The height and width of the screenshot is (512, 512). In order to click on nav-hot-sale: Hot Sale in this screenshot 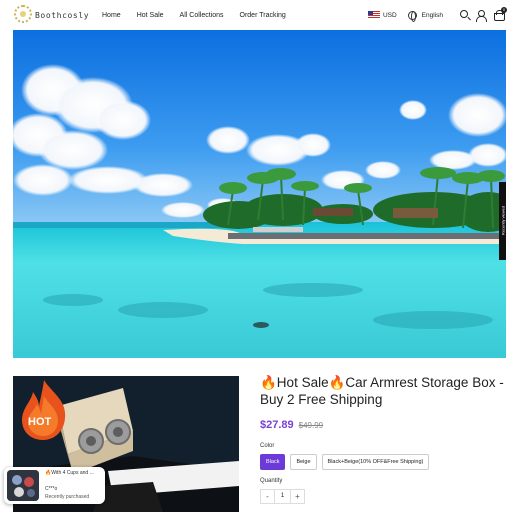, I will do `click(150, 15)`.